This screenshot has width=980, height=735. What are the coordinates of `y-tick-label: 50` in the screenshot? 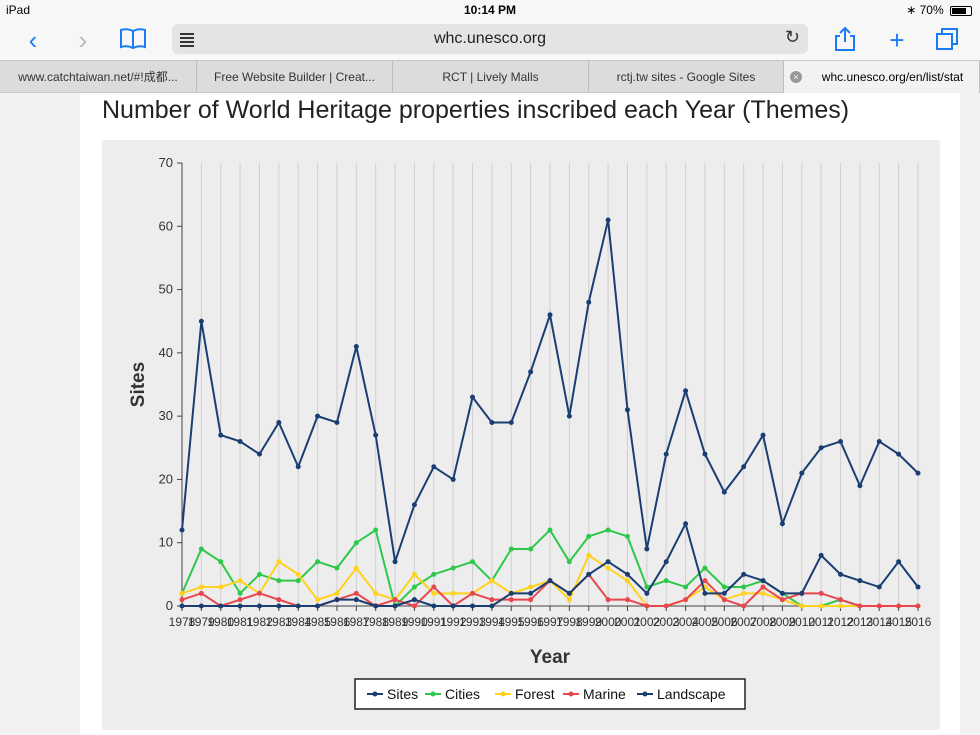 It's located at (166, 289).